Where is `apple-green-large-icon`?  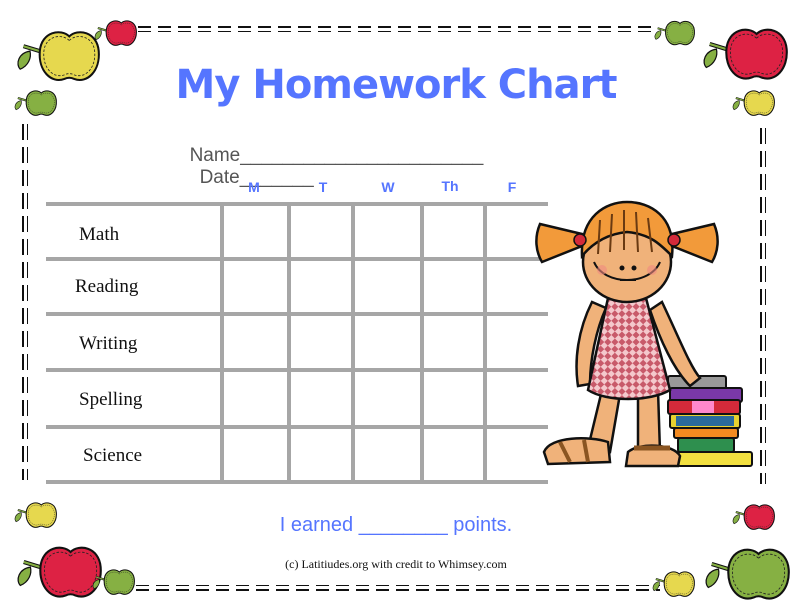 apple-green-large-icon is located at coordinates (745, 574).